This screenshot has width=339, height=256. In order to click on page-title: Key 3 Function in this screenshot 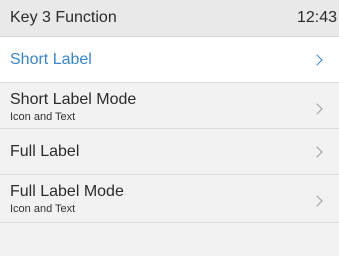, I will do `click(63, 17)`.